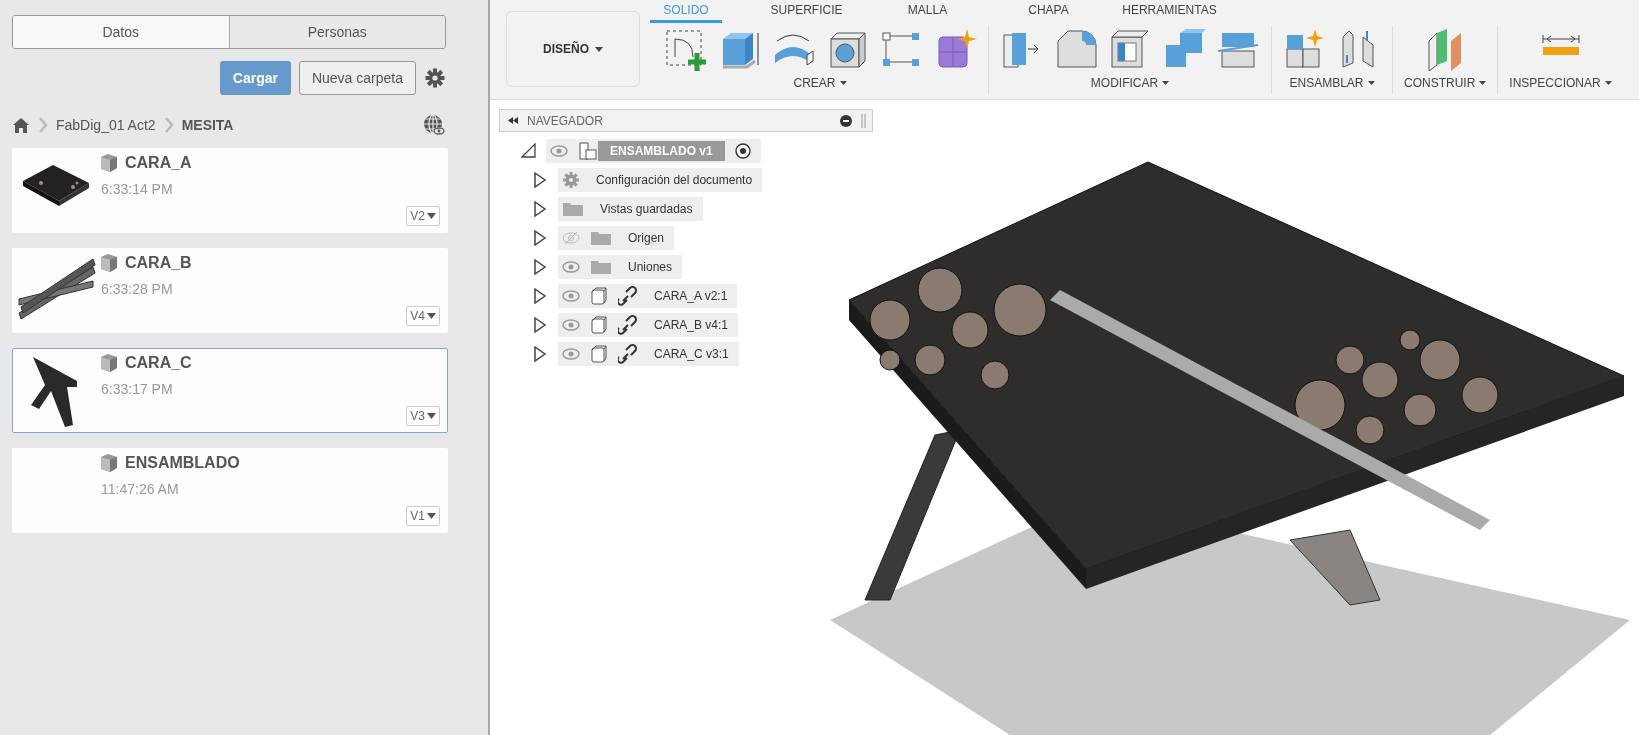  What do you see at coordinates (648, 353) in the screenshot?
I see `tree-item: CARA_C v3:1` at bounding box center [648, 353].